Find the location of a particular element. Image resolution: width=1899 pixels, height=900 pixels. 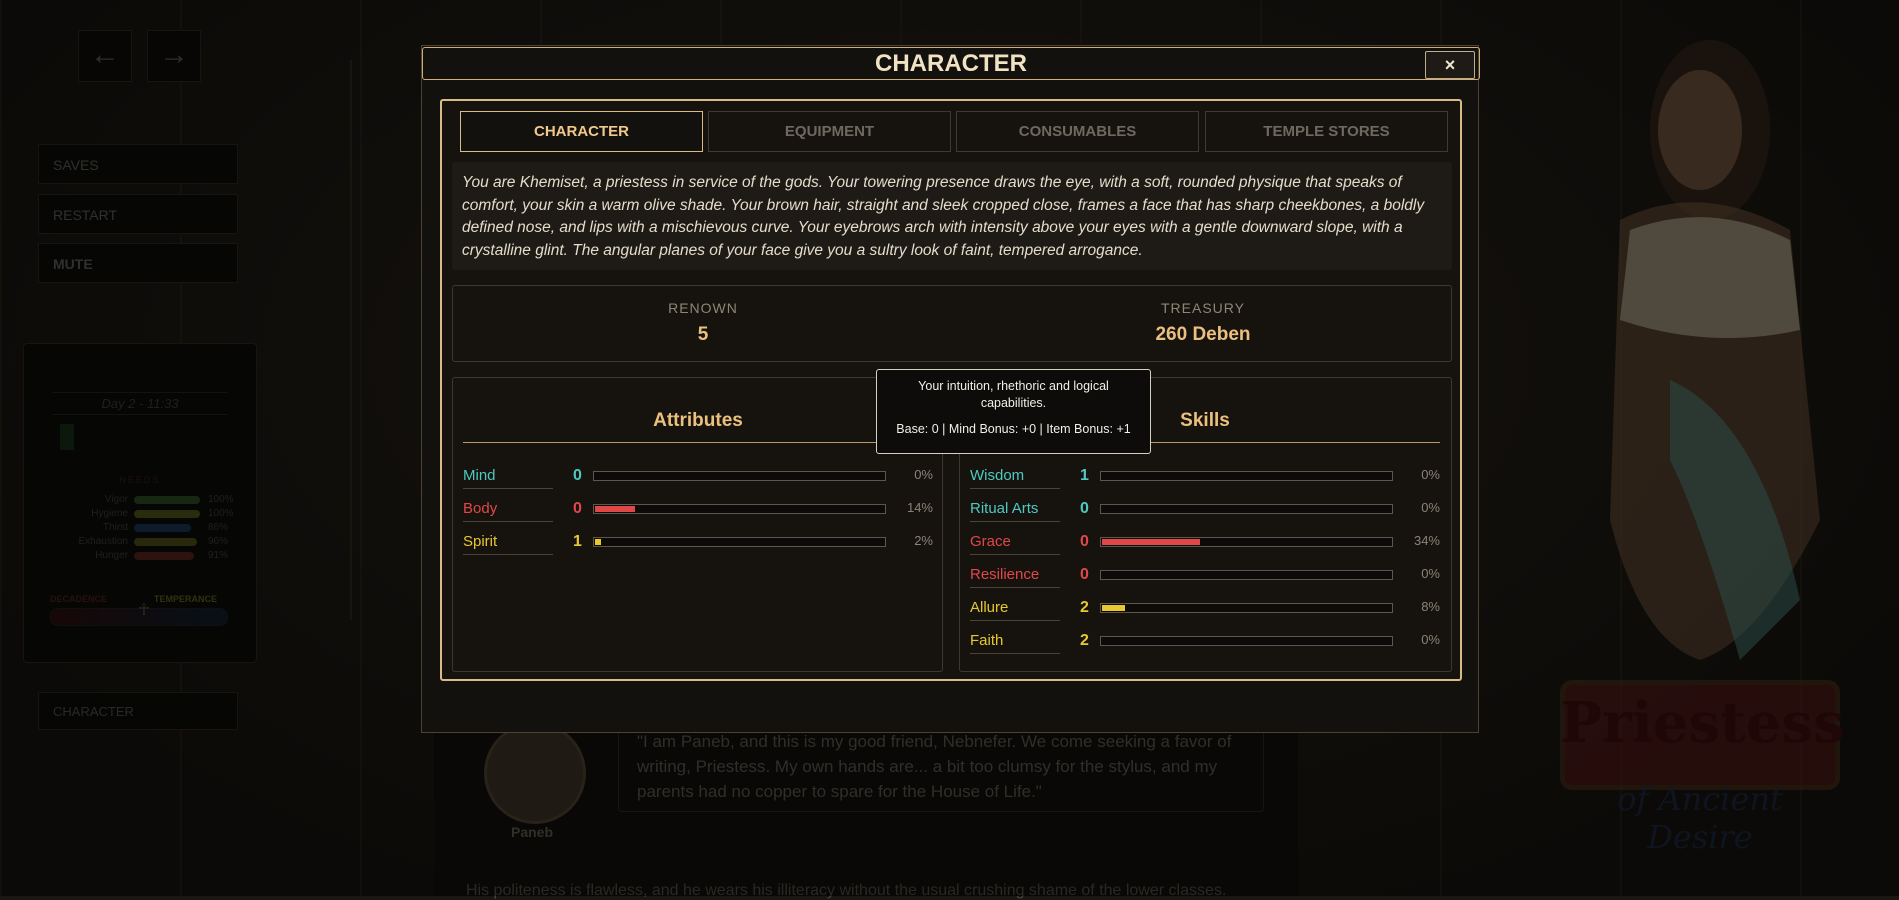

stat-row: Mind 0 0% is located at coordinates (698, 481).